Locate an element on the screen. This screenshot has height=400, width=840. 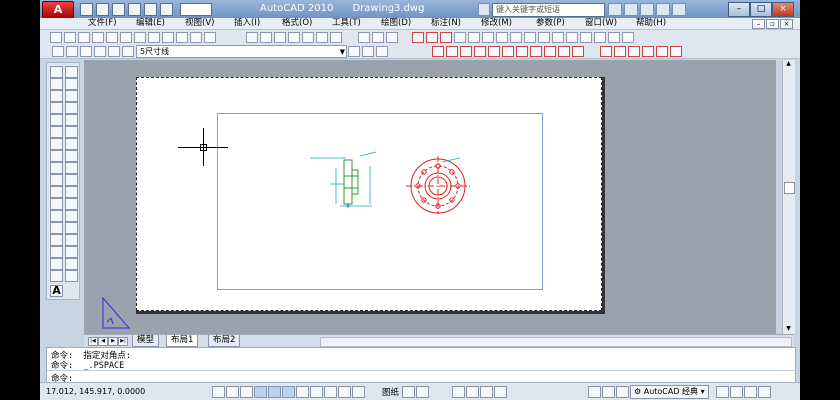
menu-window: 窗口(W) is located at coordinates (601, 23).